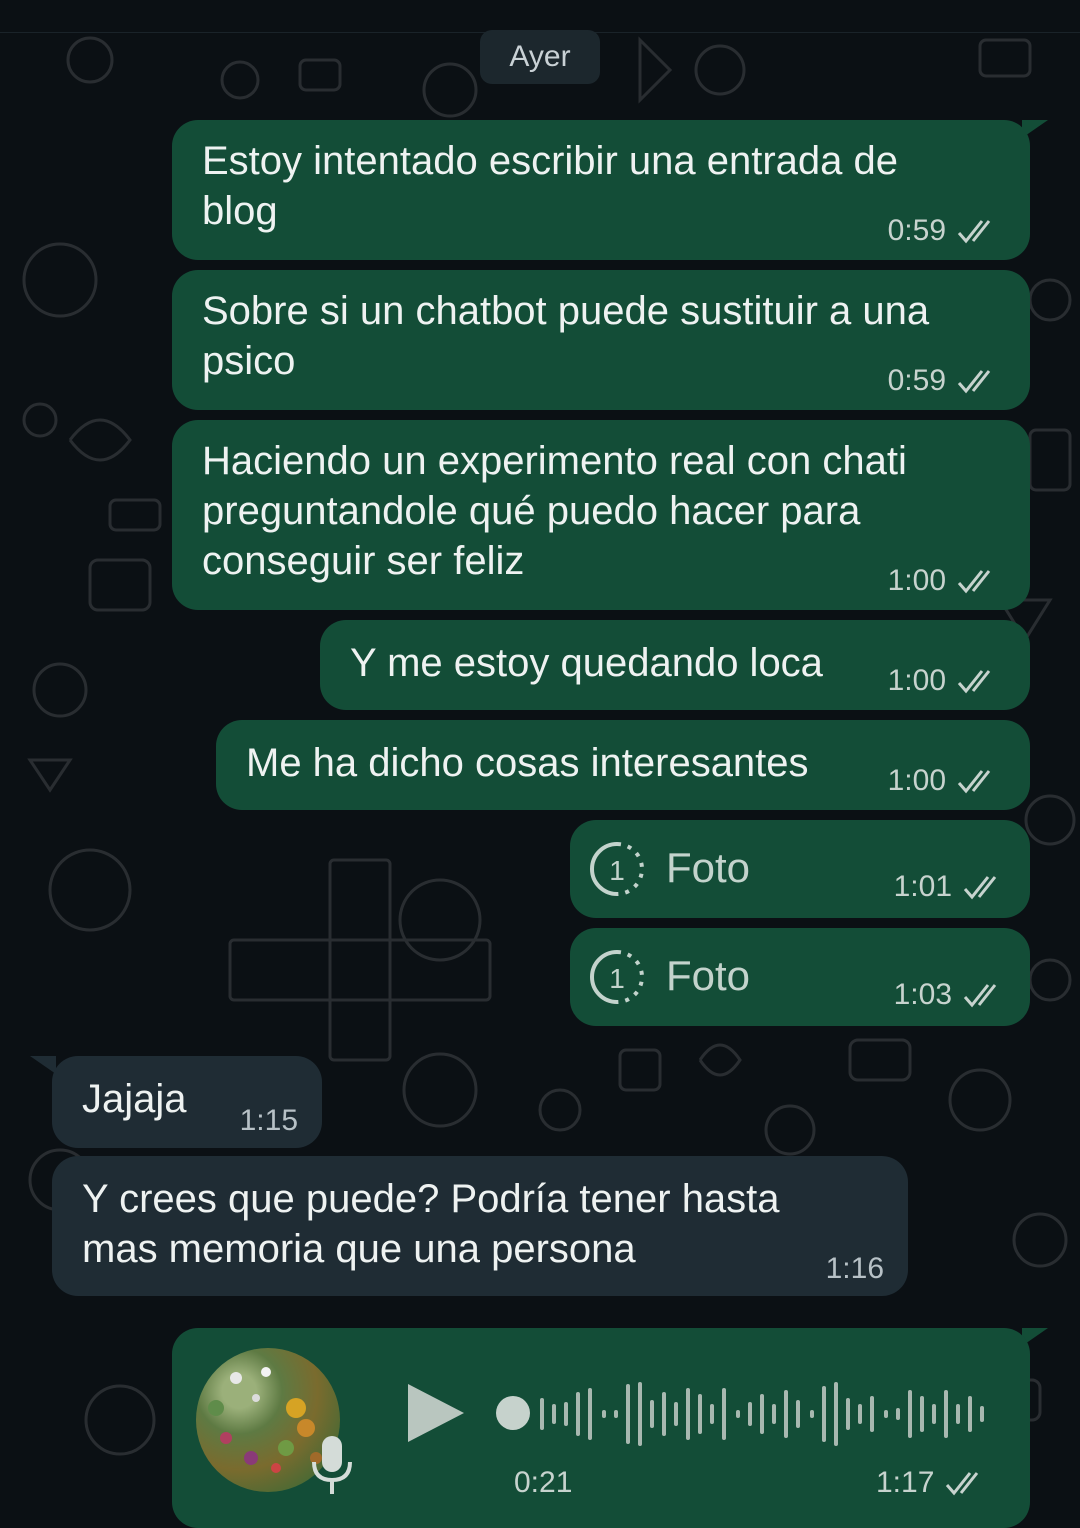 The width and height of the screenshot is (1080, 1528). I want to click on message-time: 1:17, so click(905, 1482).